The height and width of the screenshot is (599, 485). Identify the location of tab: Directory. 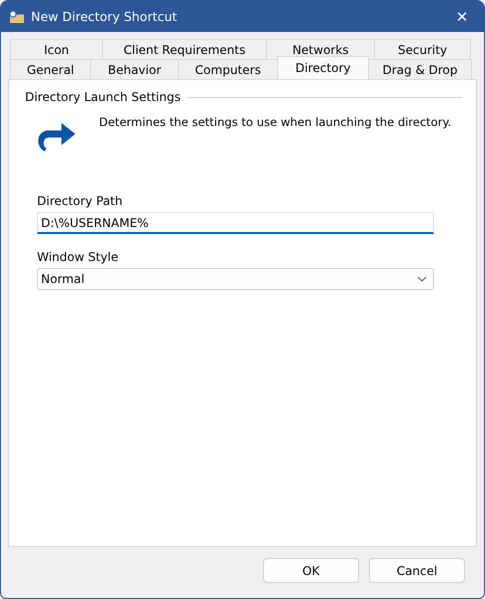
(323, 67).